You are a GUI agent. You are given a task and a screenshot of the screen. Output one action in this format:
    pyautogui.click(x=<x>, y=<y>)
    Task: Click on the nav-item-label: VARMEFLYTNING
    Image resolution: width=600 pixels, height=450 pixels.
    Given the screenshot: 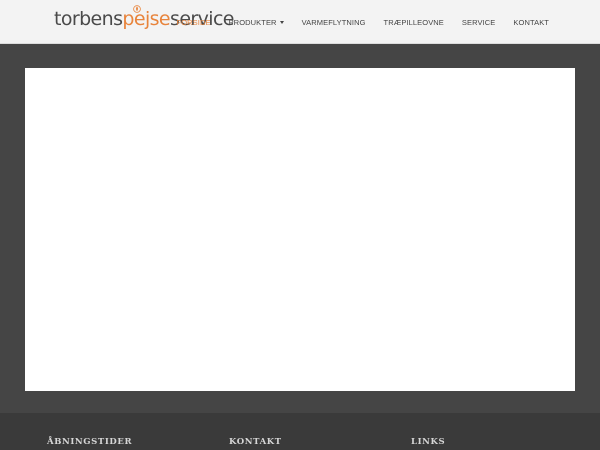 What is the action you would take?
    pyautogui.click(x=333, y=22)
    